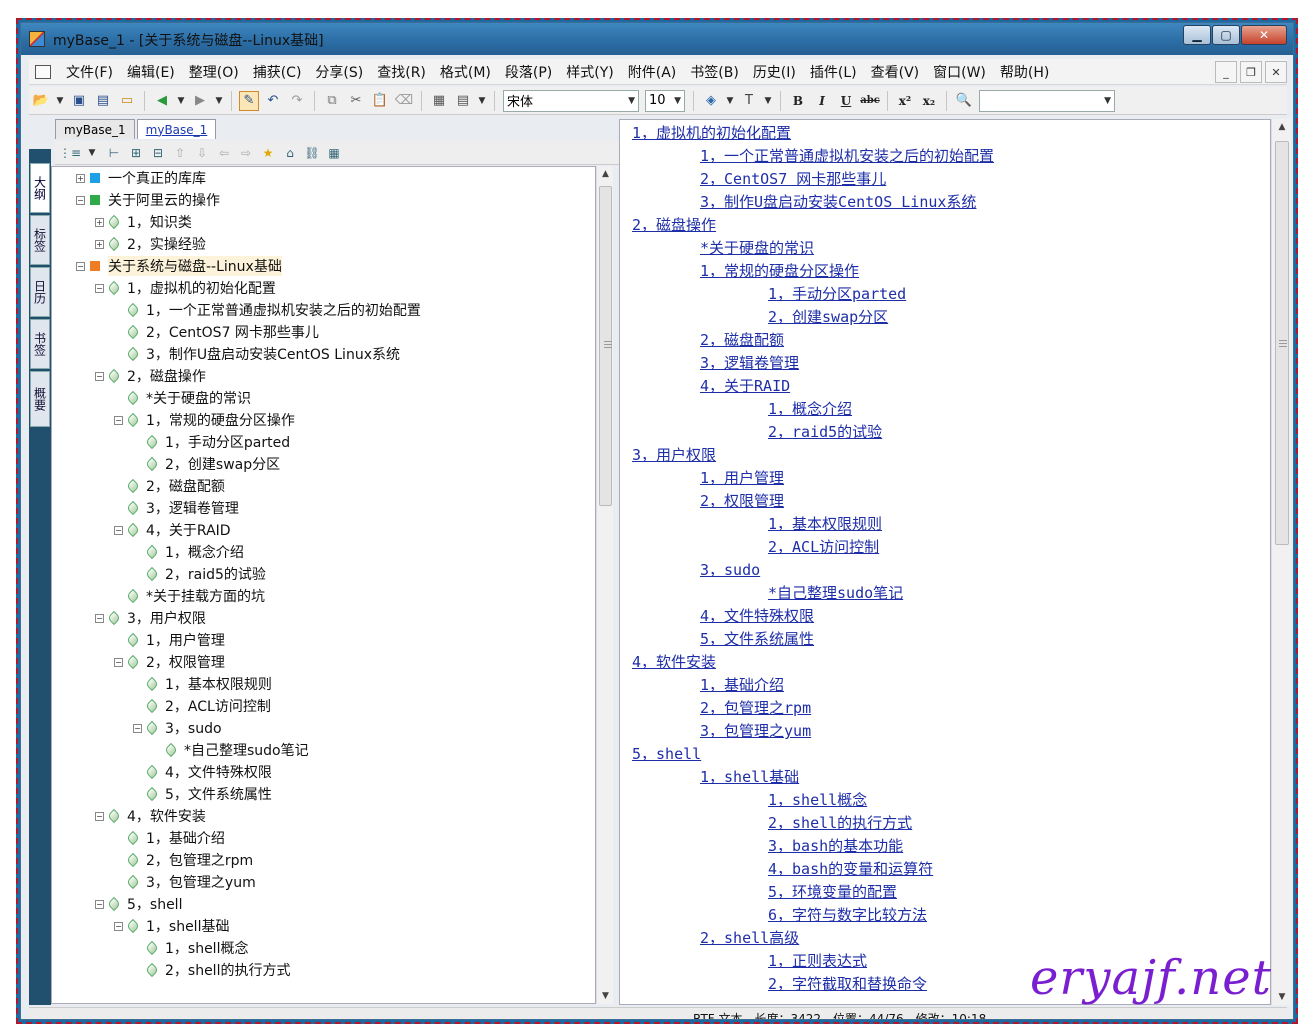  What do you see at coordinates (755, 707) in the screenshot?
I see `outline-link: 2，包管理之rpm` at bounding box center [755, 707].